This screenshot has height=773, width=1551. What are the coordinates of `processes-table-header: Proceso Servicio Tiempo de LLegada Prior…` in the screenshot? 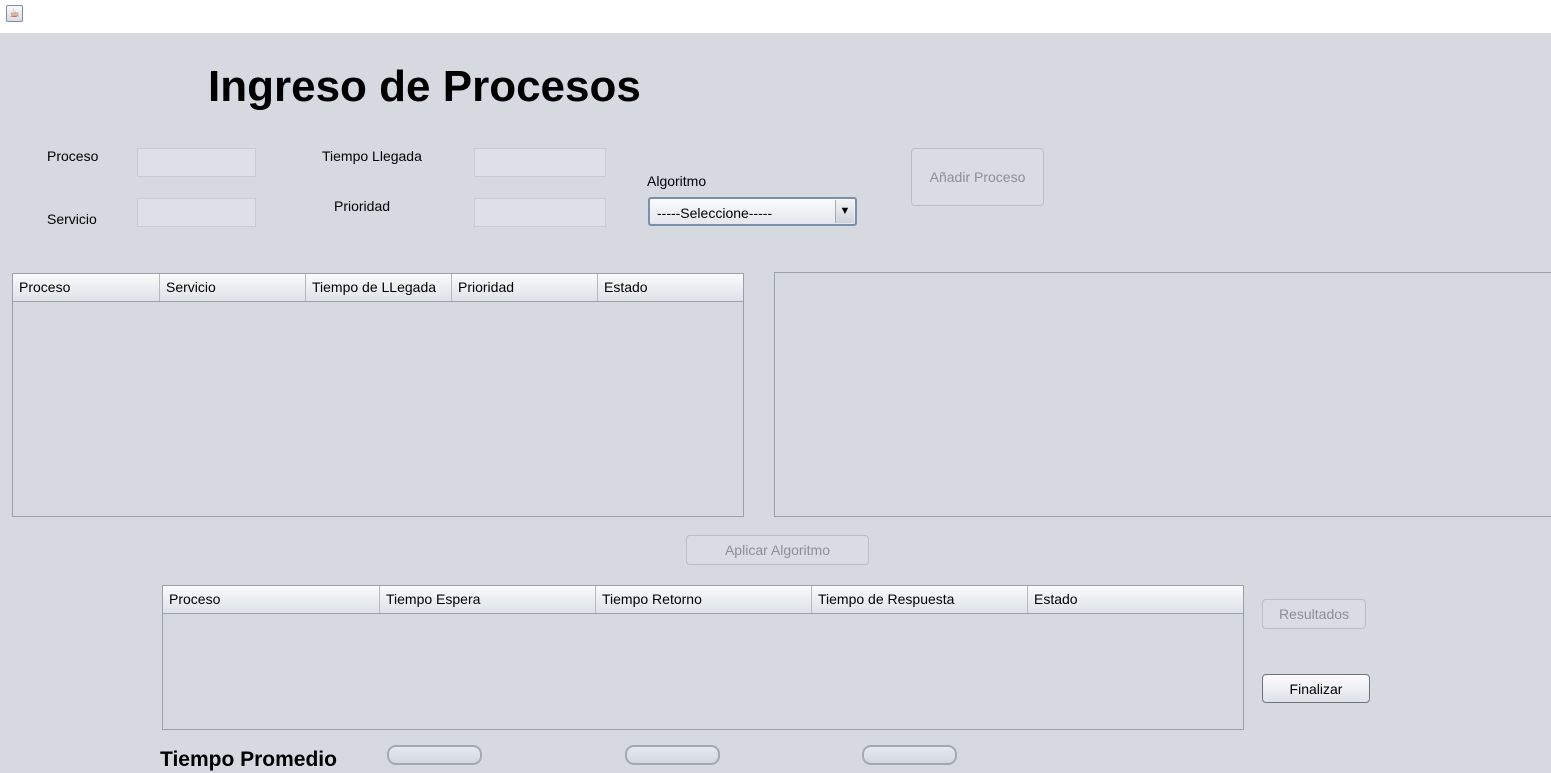 It's located at (378, 288).